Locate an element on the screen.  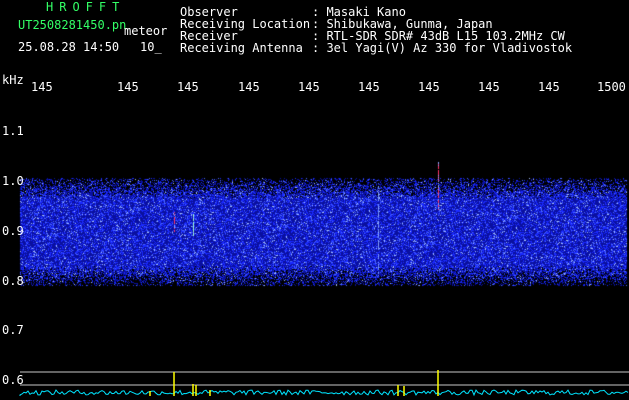
spectrum-trace is located at coordinates (324, 383).